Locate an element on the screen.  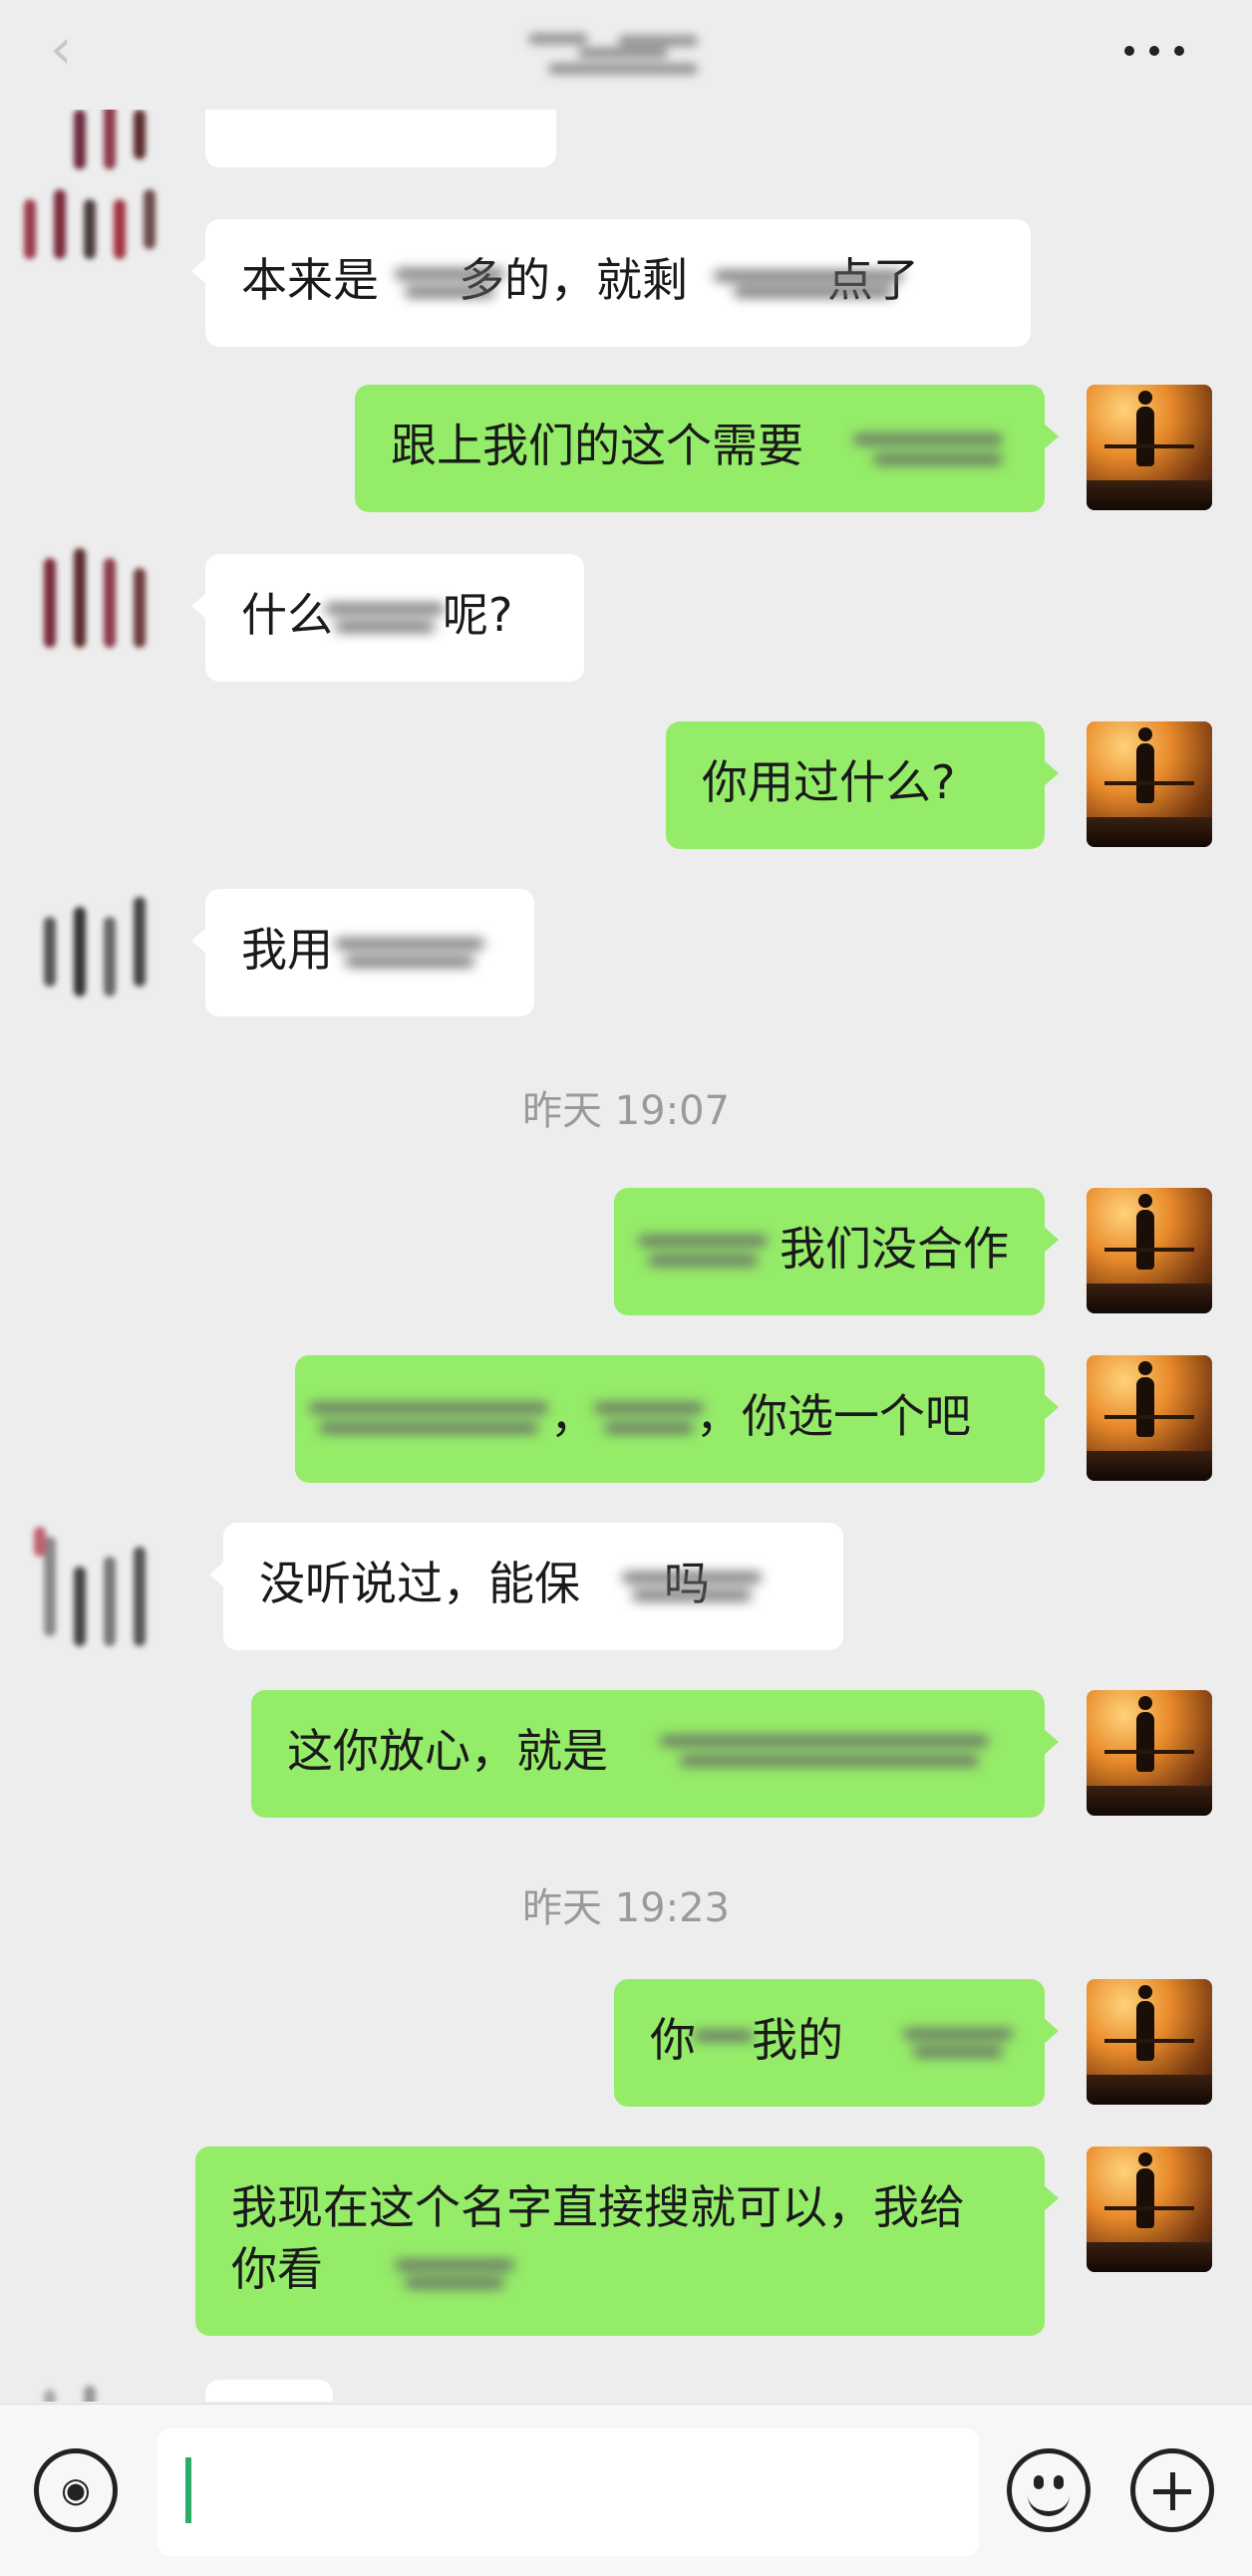
more-dots-icon is located at coordinates (1154, 53).